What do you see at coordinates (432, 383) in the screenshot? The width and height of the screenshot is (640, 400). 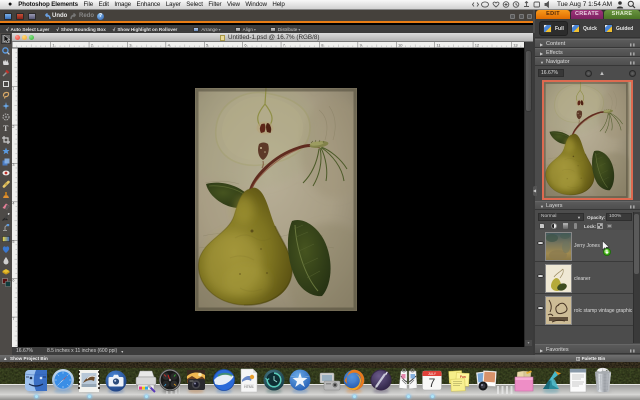 I see `svg-text: 7` at bounding box center [432, 383].